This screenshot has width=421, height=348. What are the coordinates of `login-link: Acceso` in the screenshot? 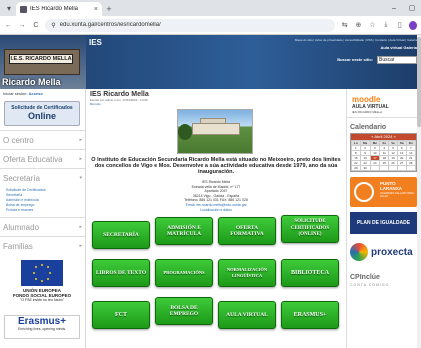 It's located at (36, 93).